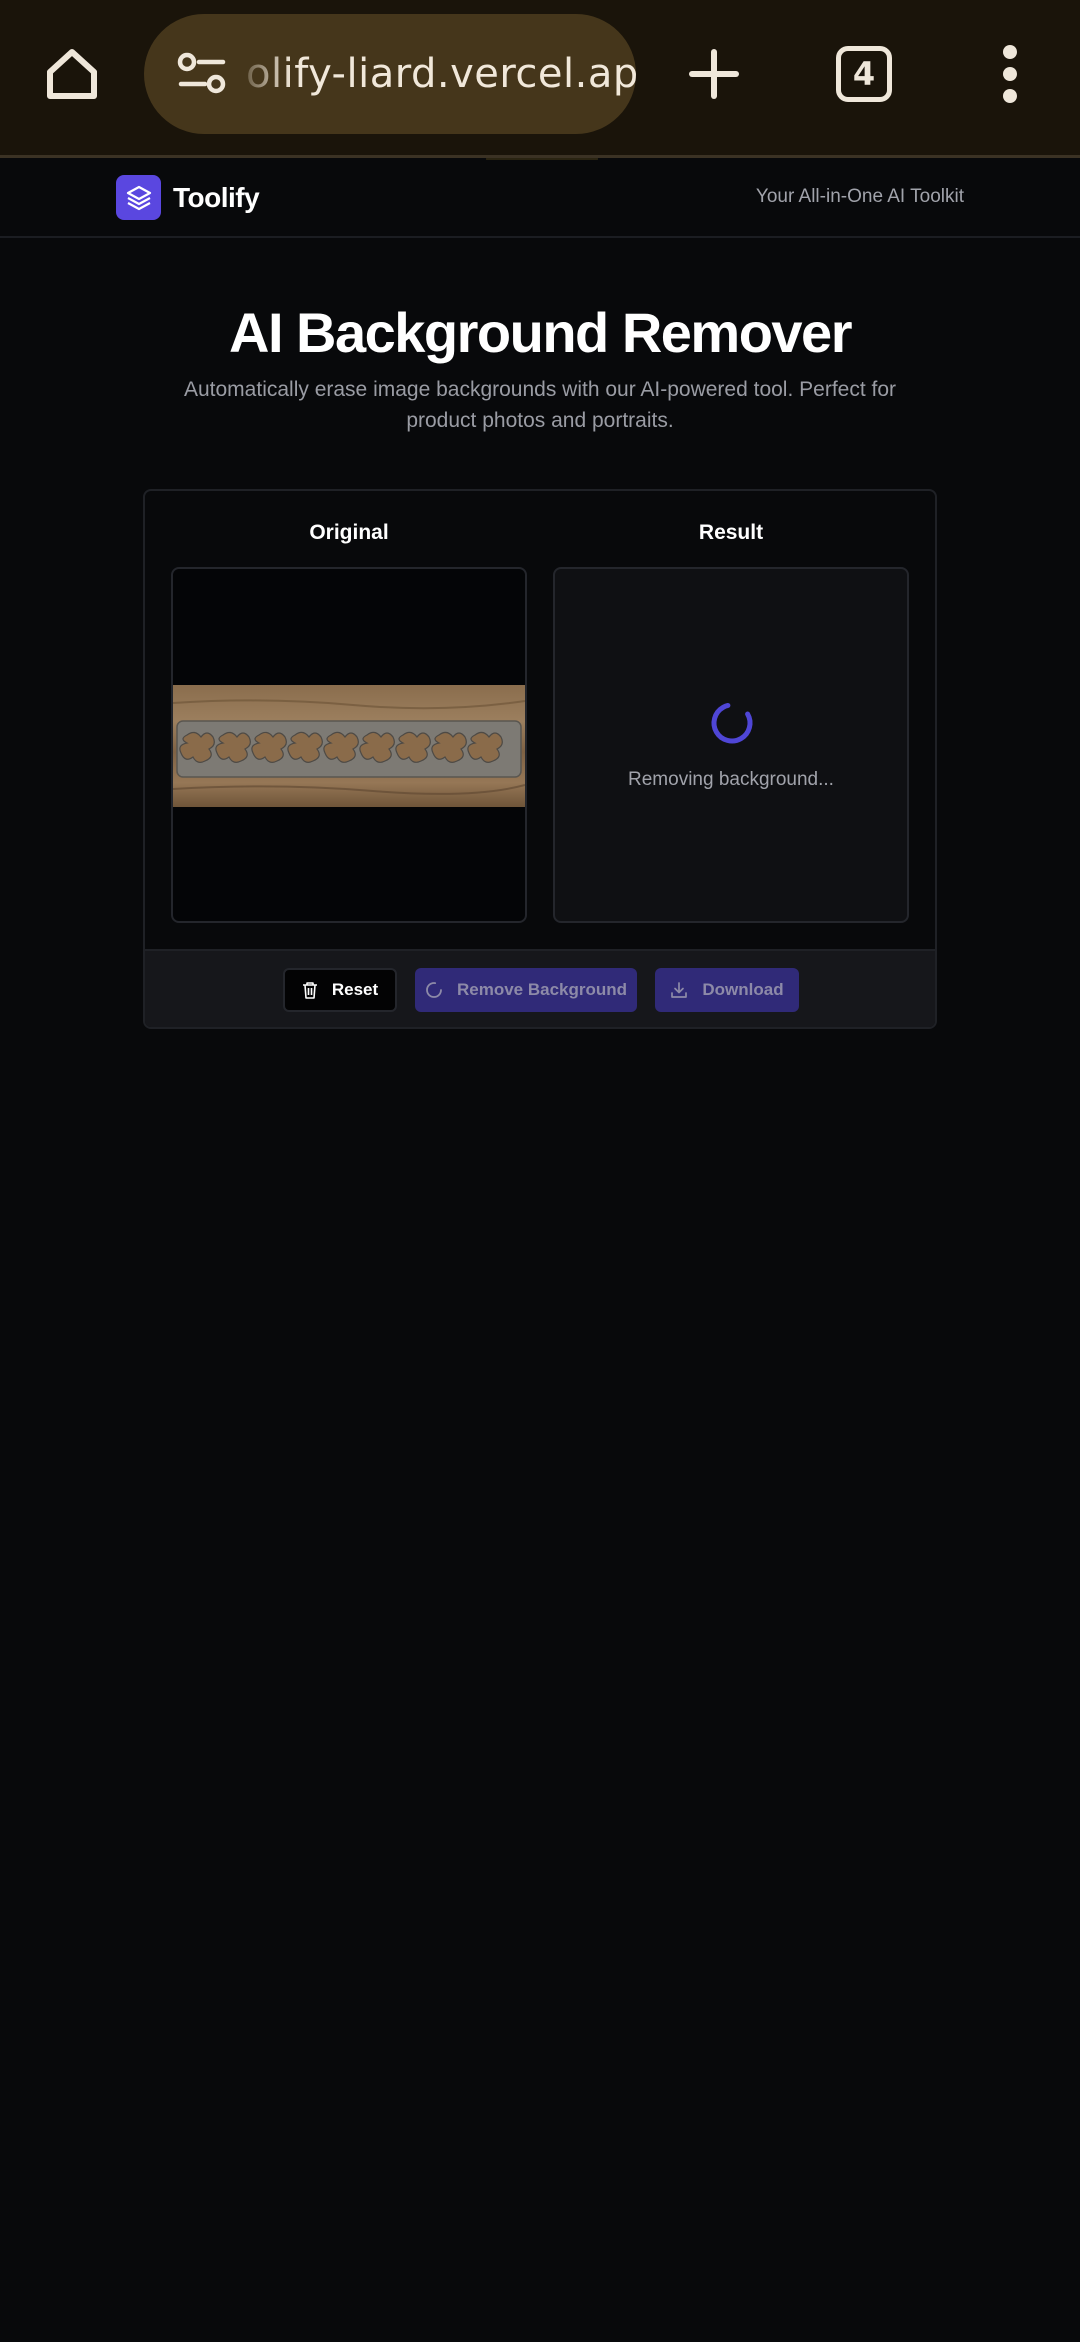 This screenshot has width=1080, height=2342. I want to click on site-logo-link: Toolify, so click(188, 197).